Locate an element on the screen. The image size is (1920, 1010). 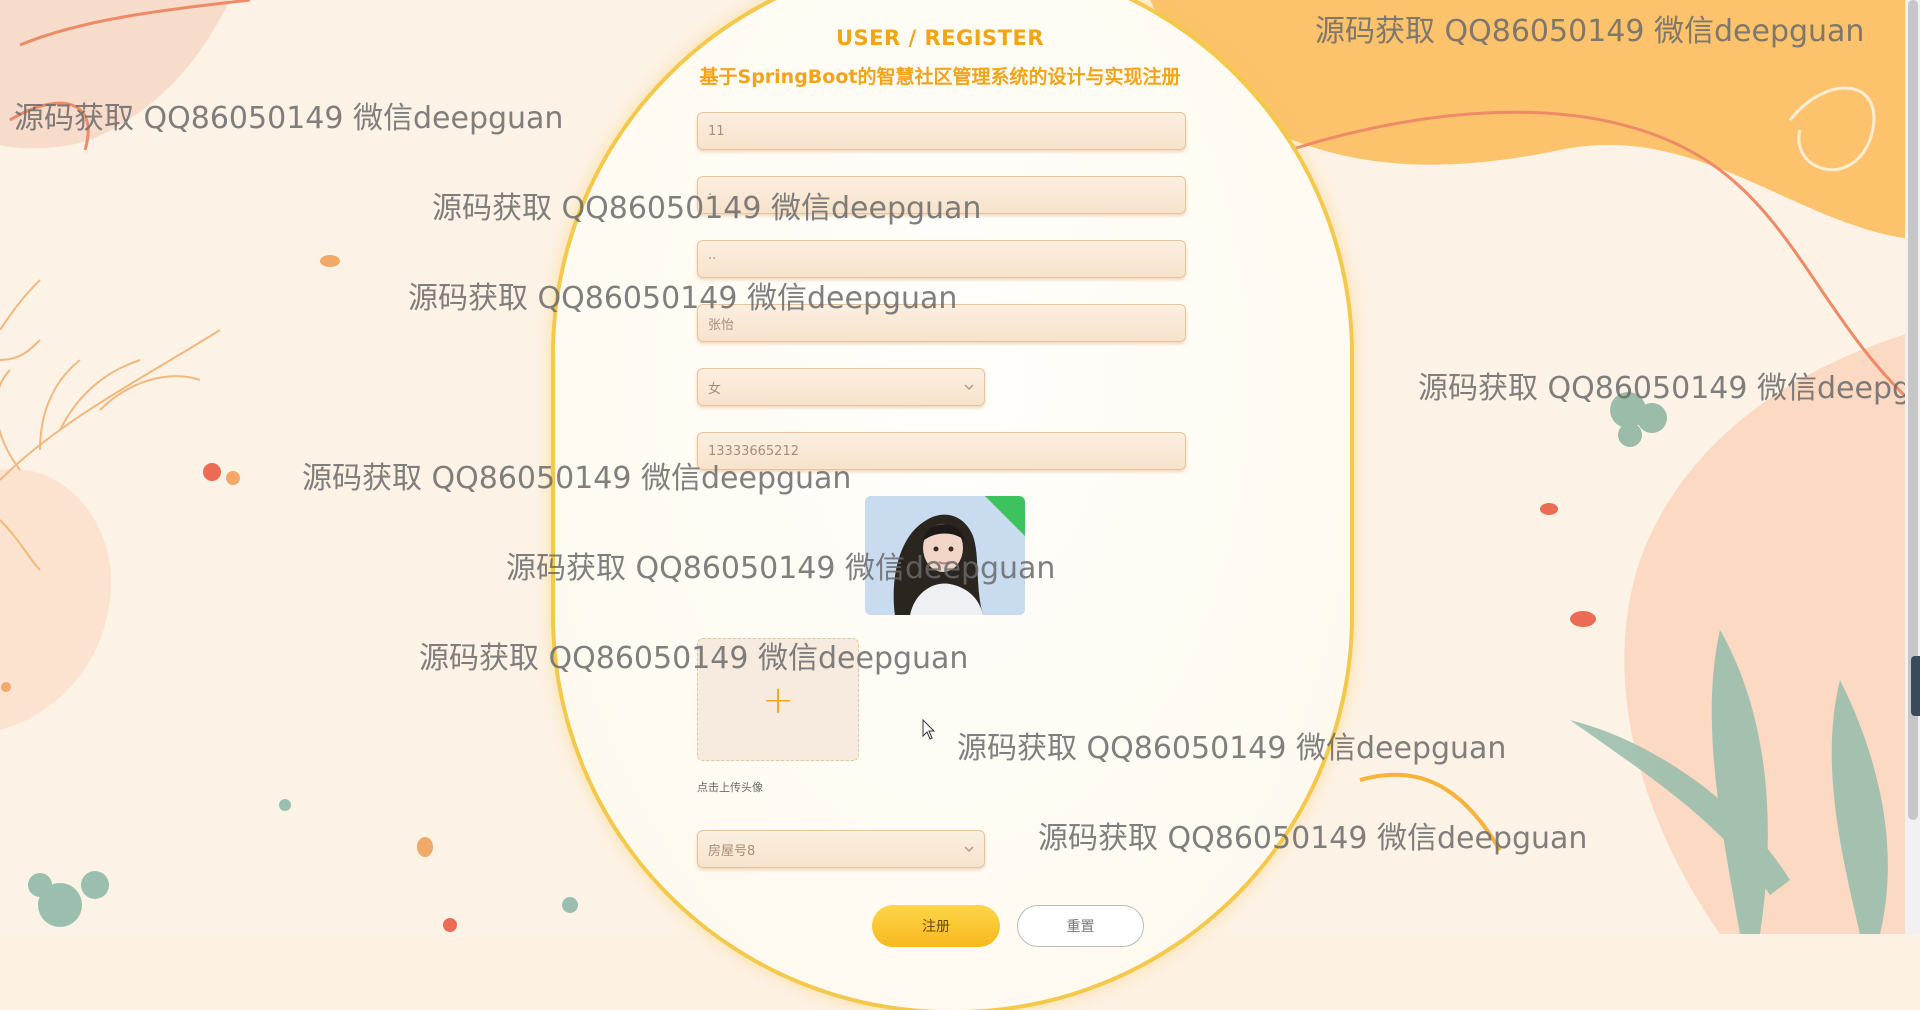
reset-button: 重置 is located at coordinates (1080, 926).